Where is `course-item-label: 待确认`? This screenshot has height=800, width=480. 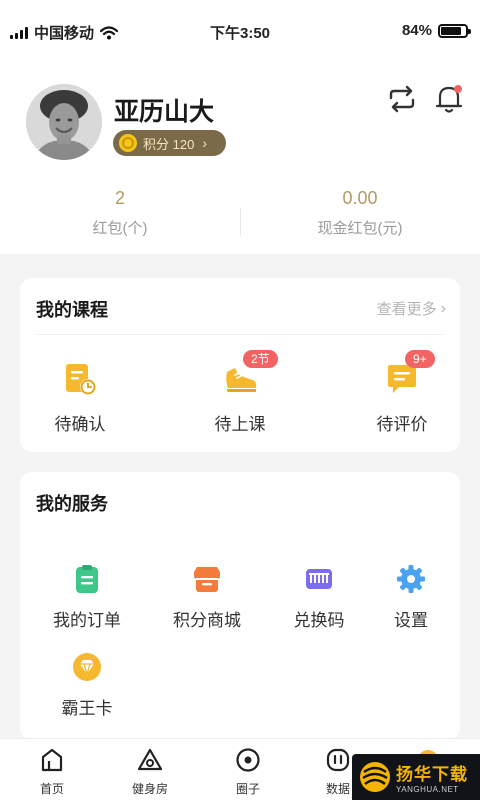 course-item-label: 待确认 is located at coordinates (80, 424).